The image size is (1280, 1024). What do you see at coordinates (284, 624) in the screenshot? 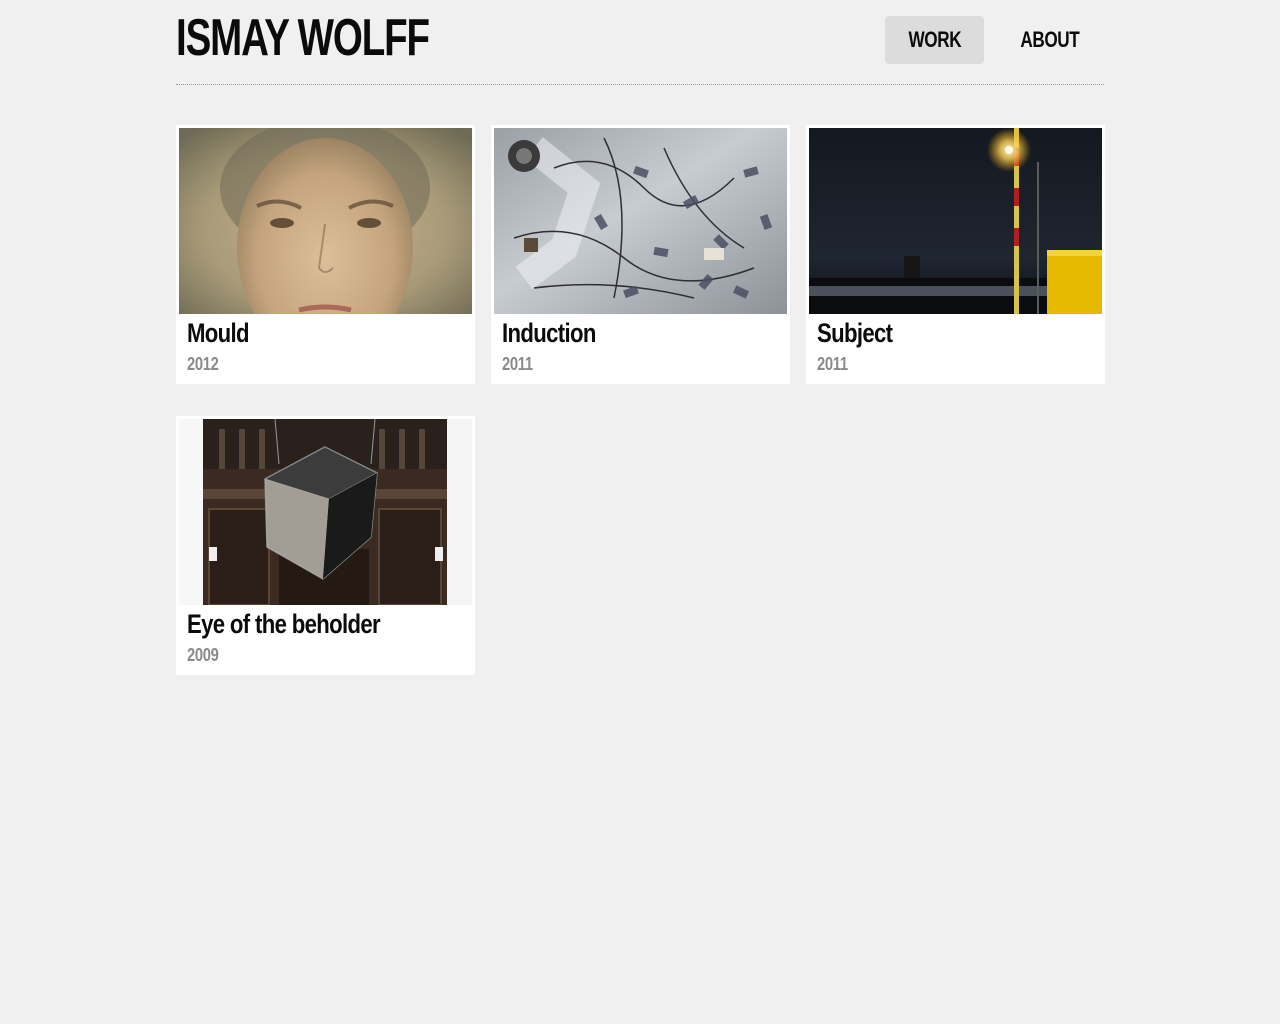
I see `work-title: Eye of the beholder` at bounding box center [284, 624].